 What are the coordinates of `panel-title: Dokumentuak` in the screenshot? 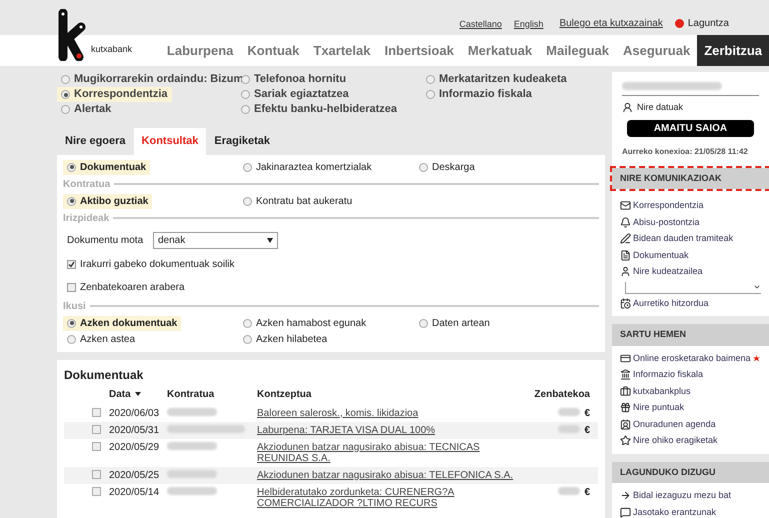 It's located at (104, 375).